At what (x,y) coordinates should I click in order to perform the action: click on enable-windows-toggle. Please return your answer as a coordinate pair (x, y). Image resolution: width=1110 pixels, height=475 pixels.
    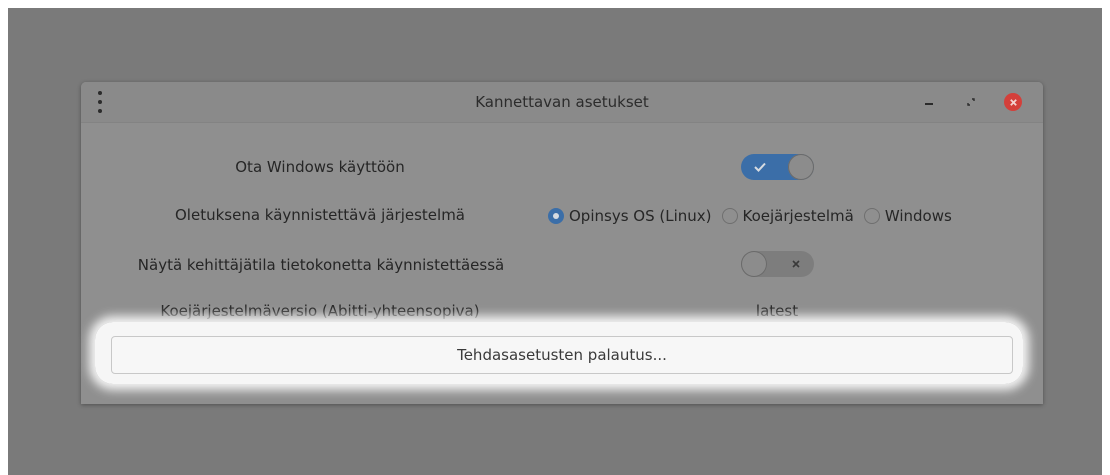
    Looking at the image, I should click on (777, 167).